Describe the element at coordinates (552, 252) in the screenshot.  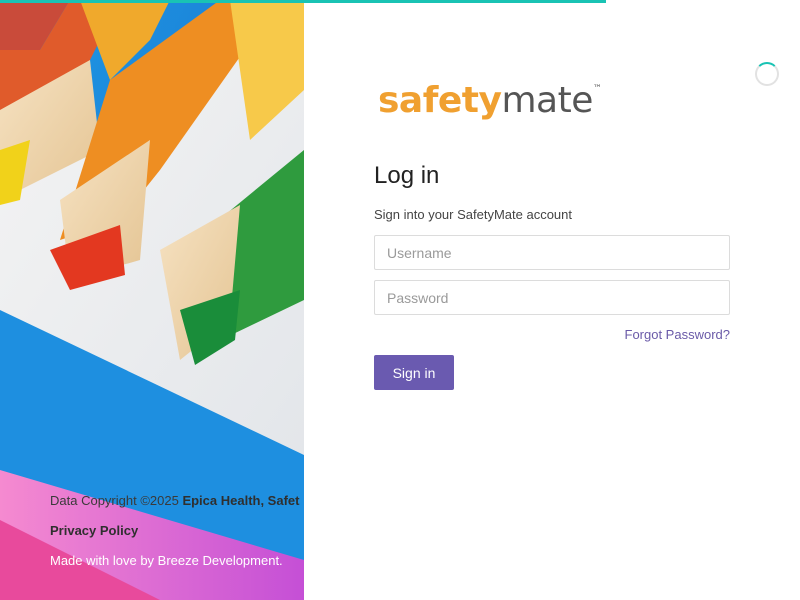
I see `username-field` at that location.